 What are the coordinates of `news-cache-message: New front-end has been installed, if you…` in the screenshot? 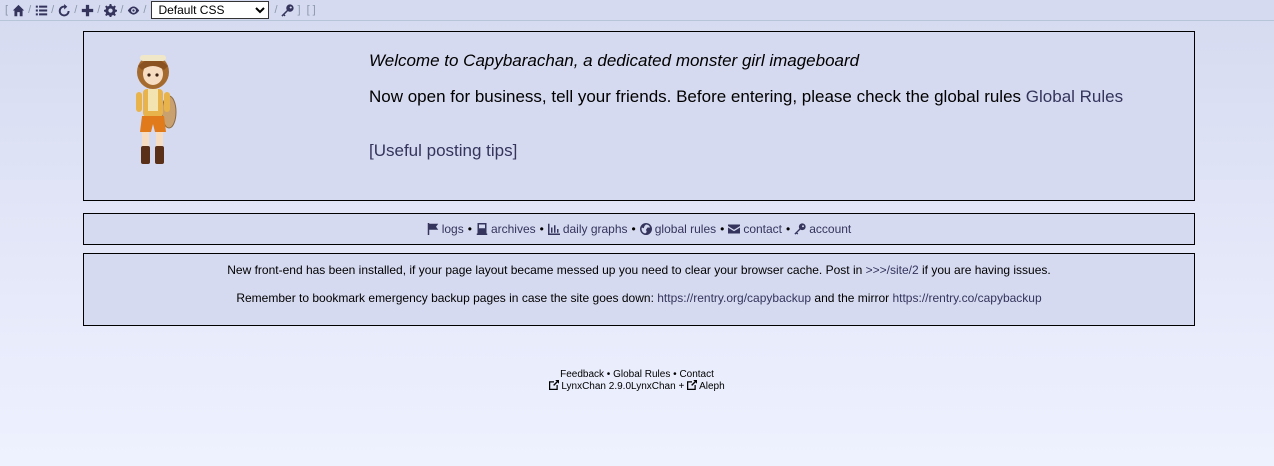 It's located at (639, 270).